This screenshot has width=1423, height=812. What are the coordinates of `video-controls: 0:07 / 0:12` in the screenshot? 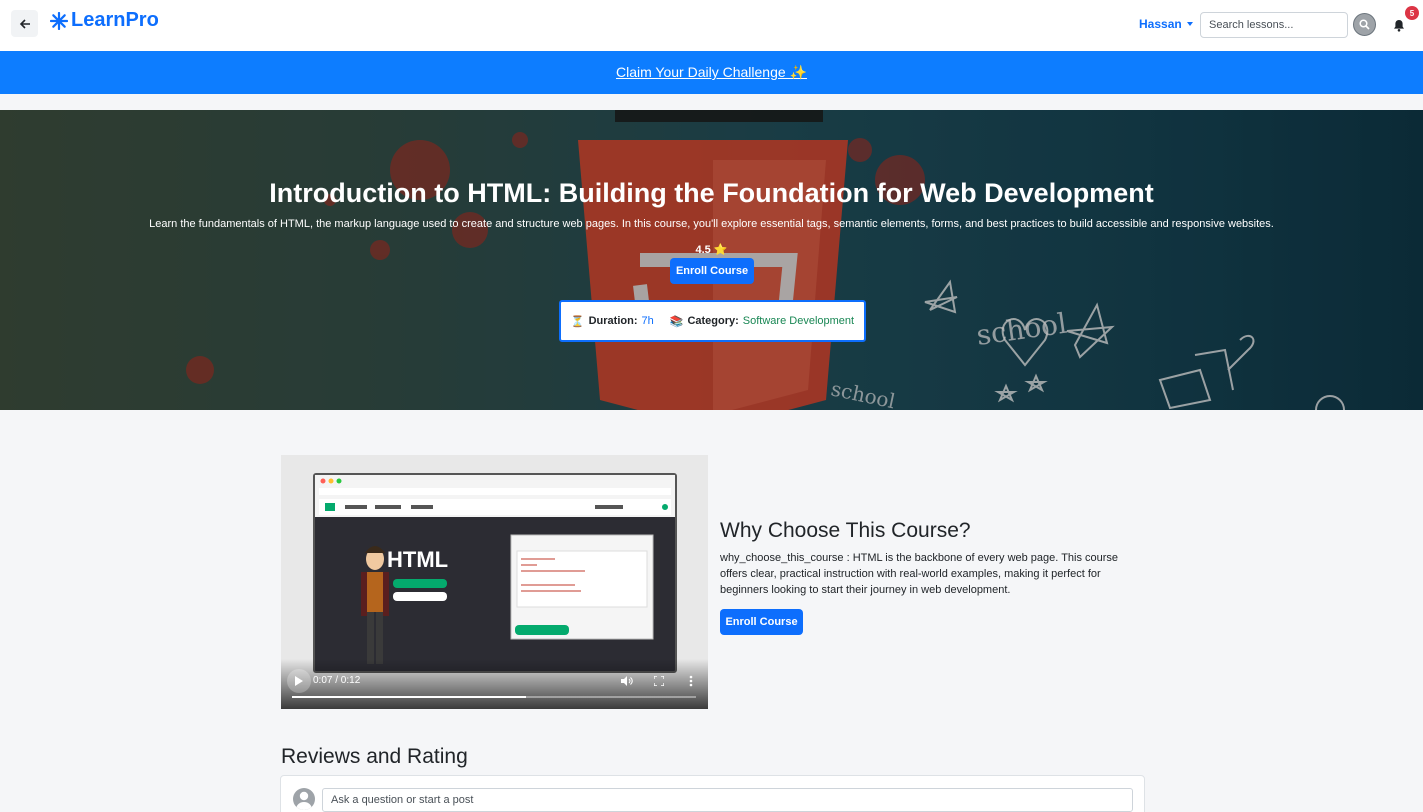 It's located at (494, 684).